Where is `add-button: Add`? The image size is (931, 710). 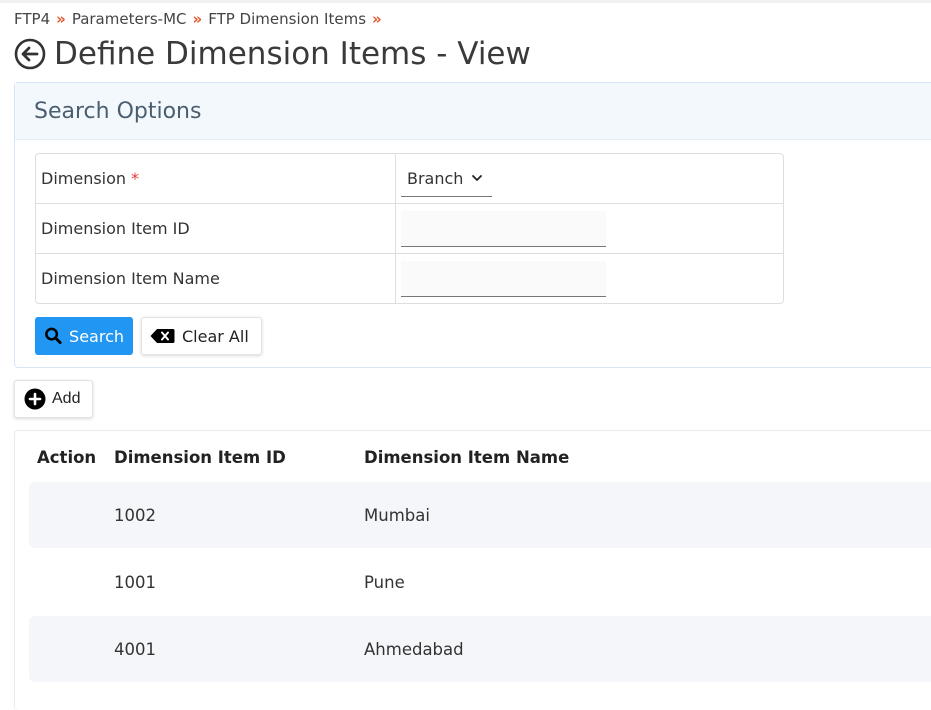
add-button: Add is located at coordinates (53, 399).